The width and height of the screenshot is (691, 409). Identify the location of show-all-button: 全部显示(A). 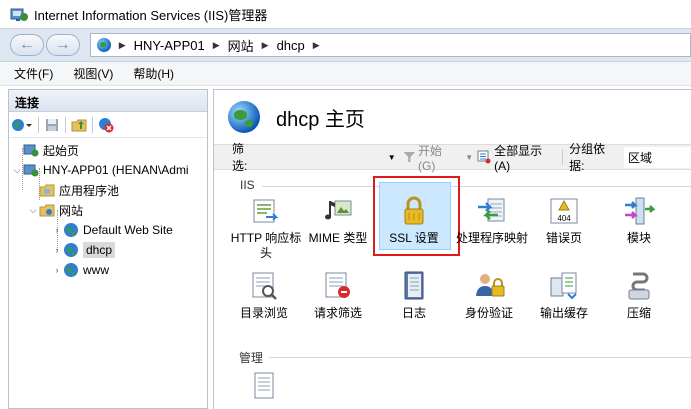
(515, 157).